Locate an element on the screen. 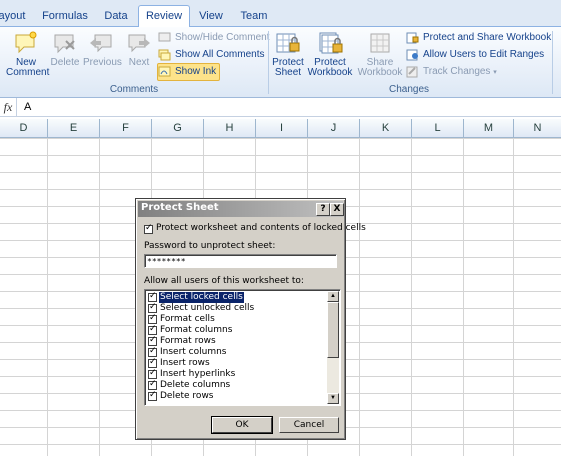 The image size is (561, 456). track-changes-icon is located at coordinates (412, 72).